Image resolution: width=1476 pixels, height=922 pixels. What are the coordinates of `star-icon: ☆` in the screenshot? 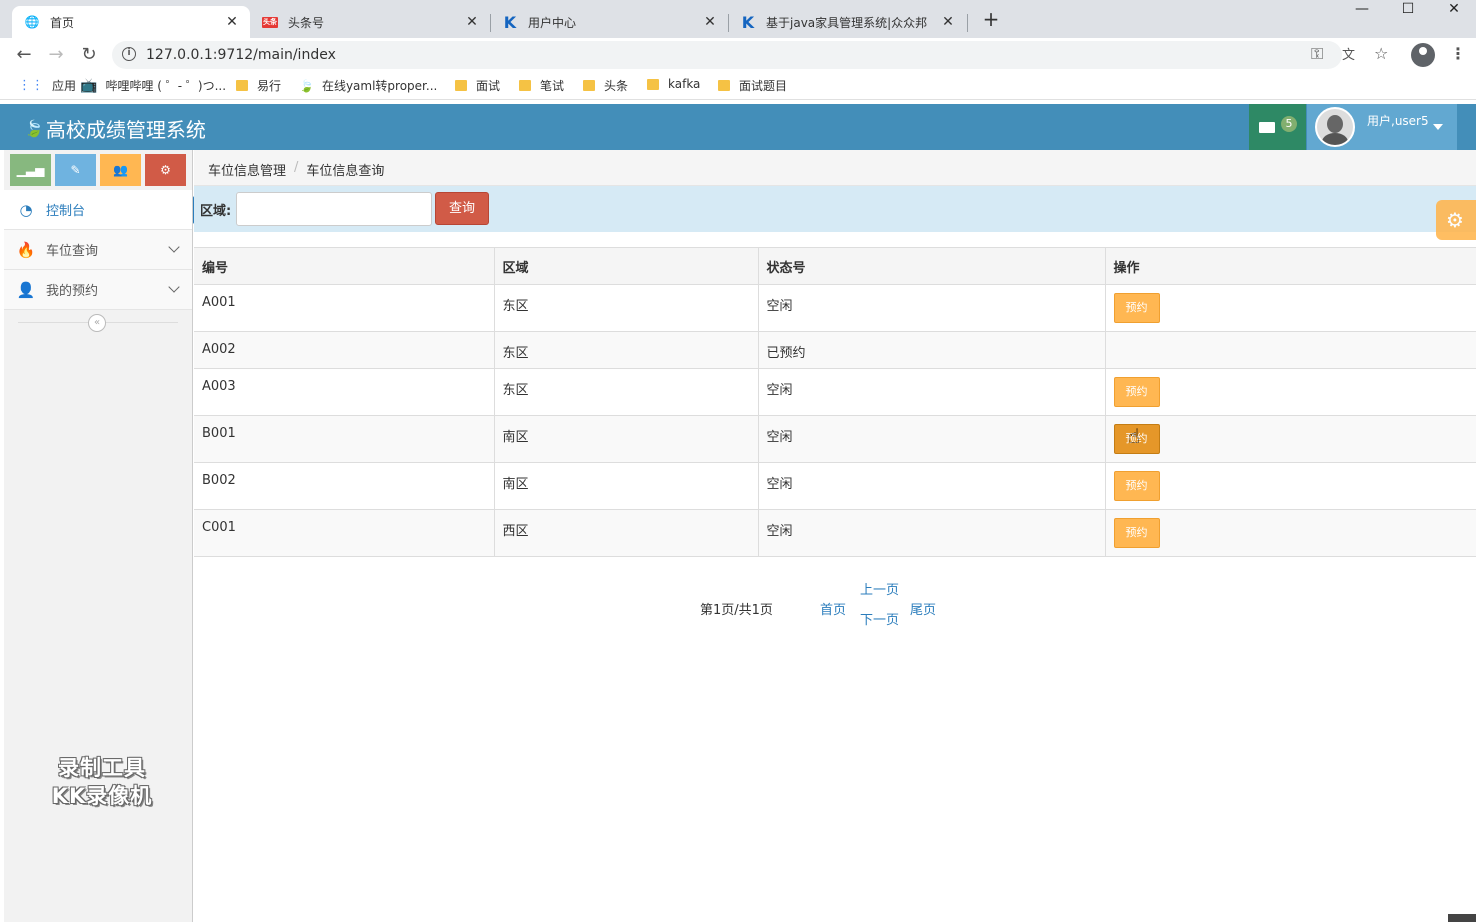 It's located at (1381, 53).